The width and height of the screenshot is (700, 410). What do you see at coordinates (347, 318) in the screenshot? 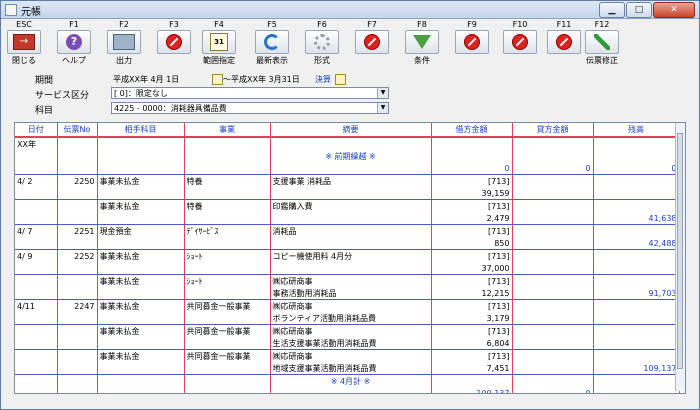
I see `table-row: ボランティア活動用消耗品費 3,179` at bounding box center [347, 318].